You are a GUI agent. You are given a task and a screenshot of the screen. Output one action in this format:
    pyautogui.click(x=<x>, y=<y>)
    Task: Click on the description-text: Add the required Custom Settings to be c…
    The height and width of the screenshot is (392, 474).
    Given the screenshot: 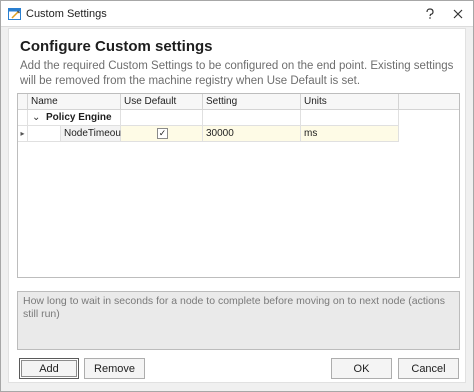 What is the action you would take?
    pyautogui.click(x=237, y=73)
    